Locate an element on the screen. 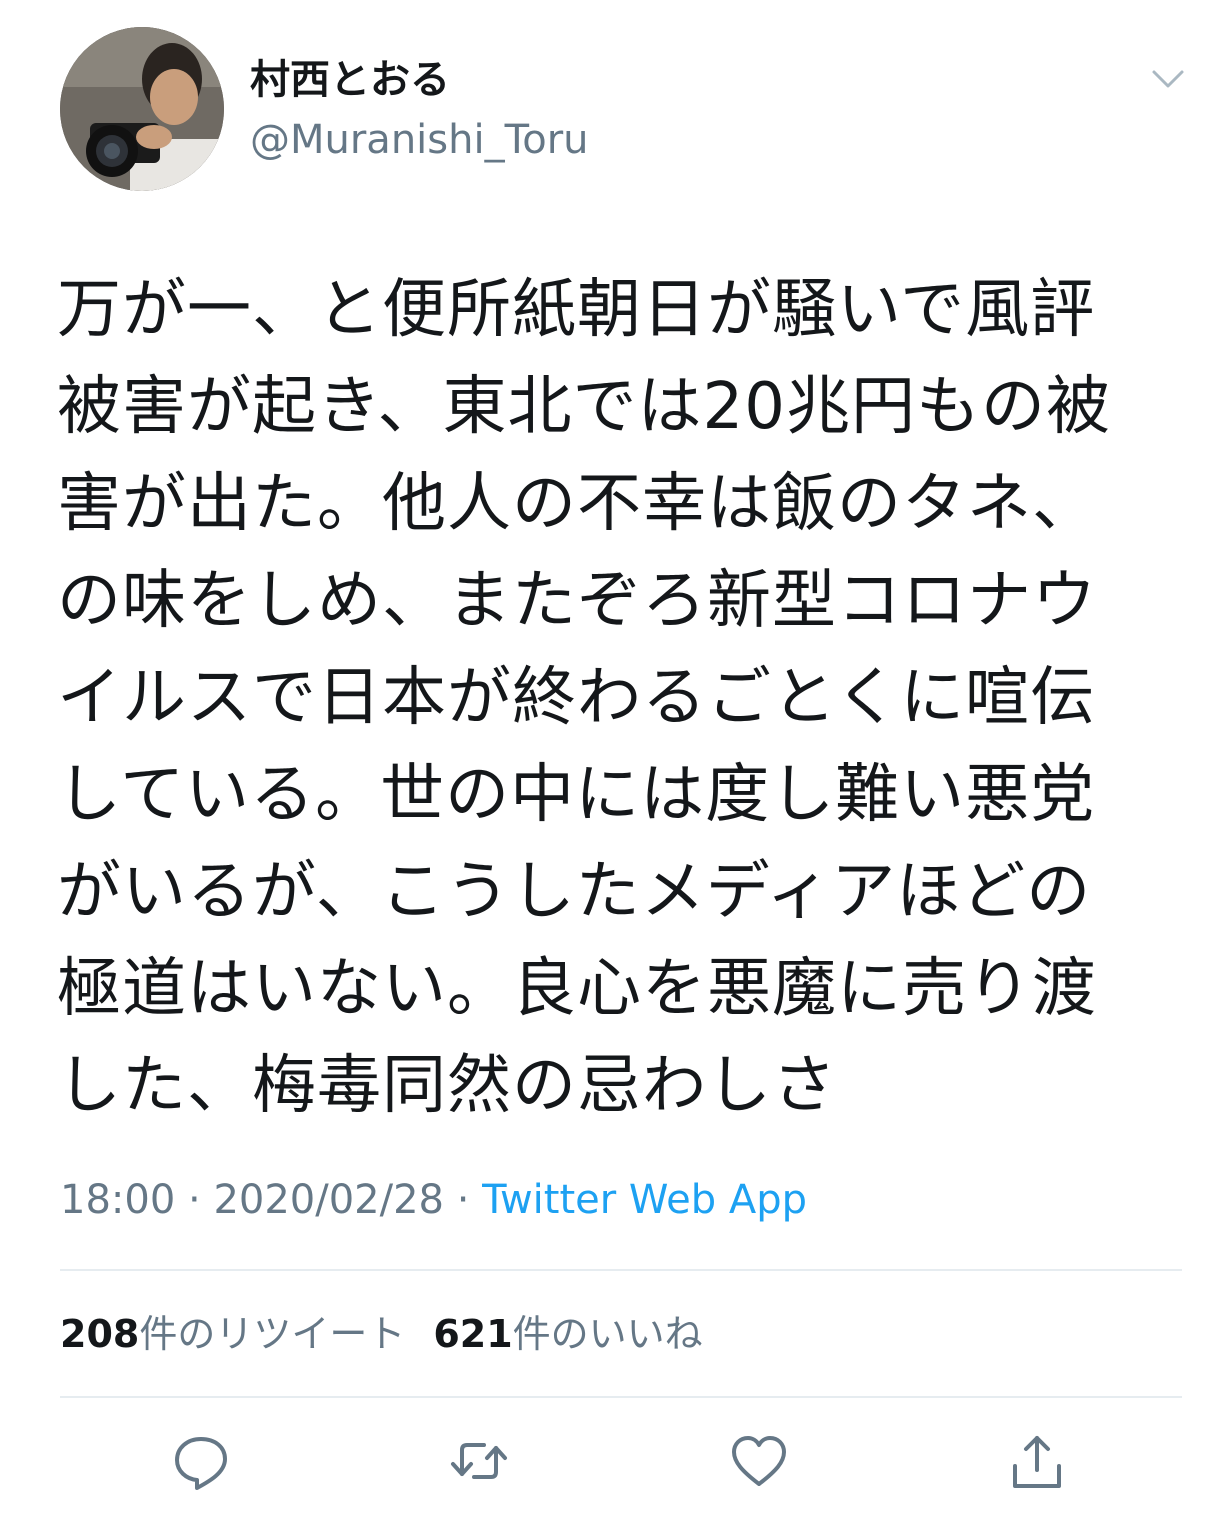  like-icon is located at coordinates (759, 1461).